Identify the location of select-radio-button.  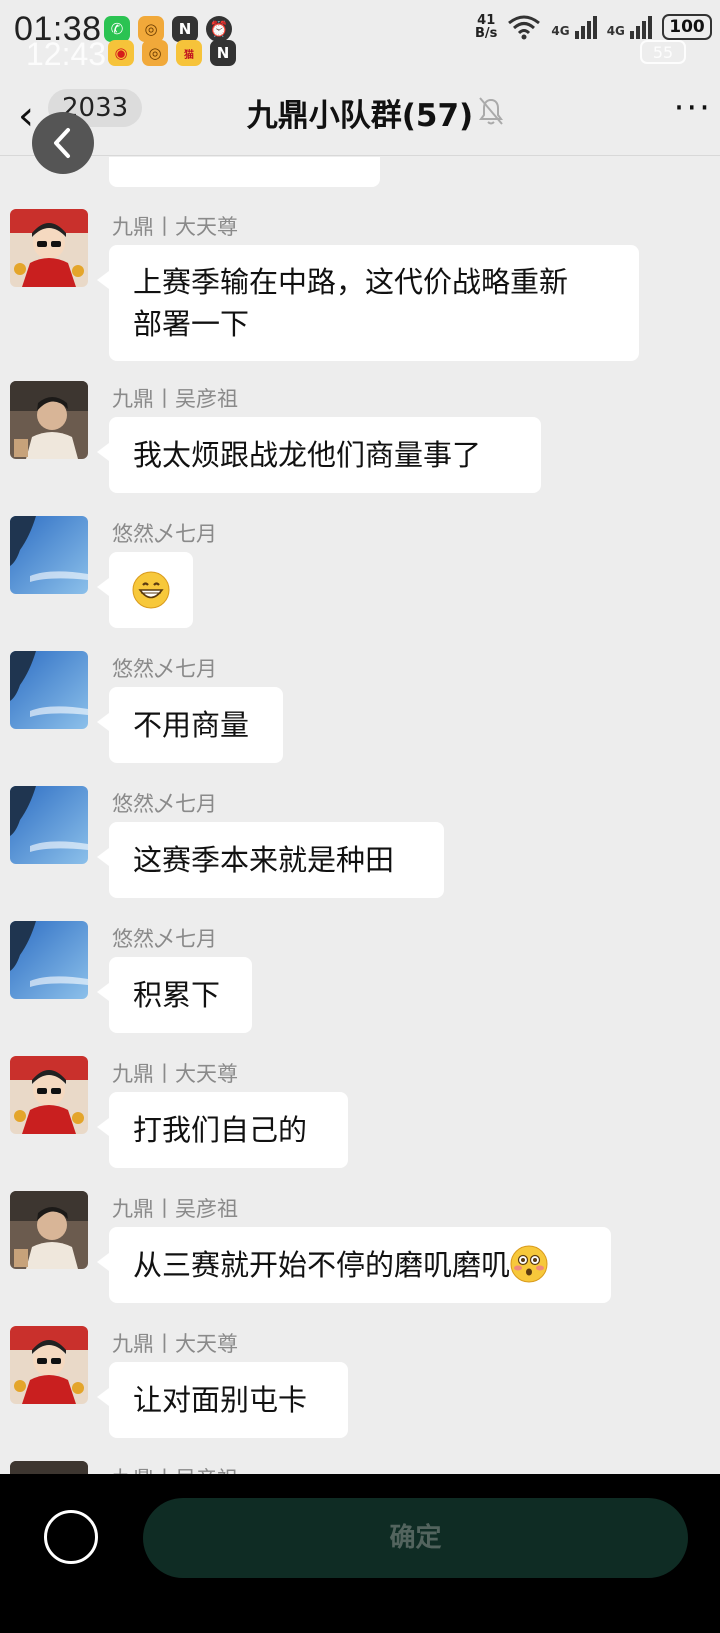
(71, 1537).